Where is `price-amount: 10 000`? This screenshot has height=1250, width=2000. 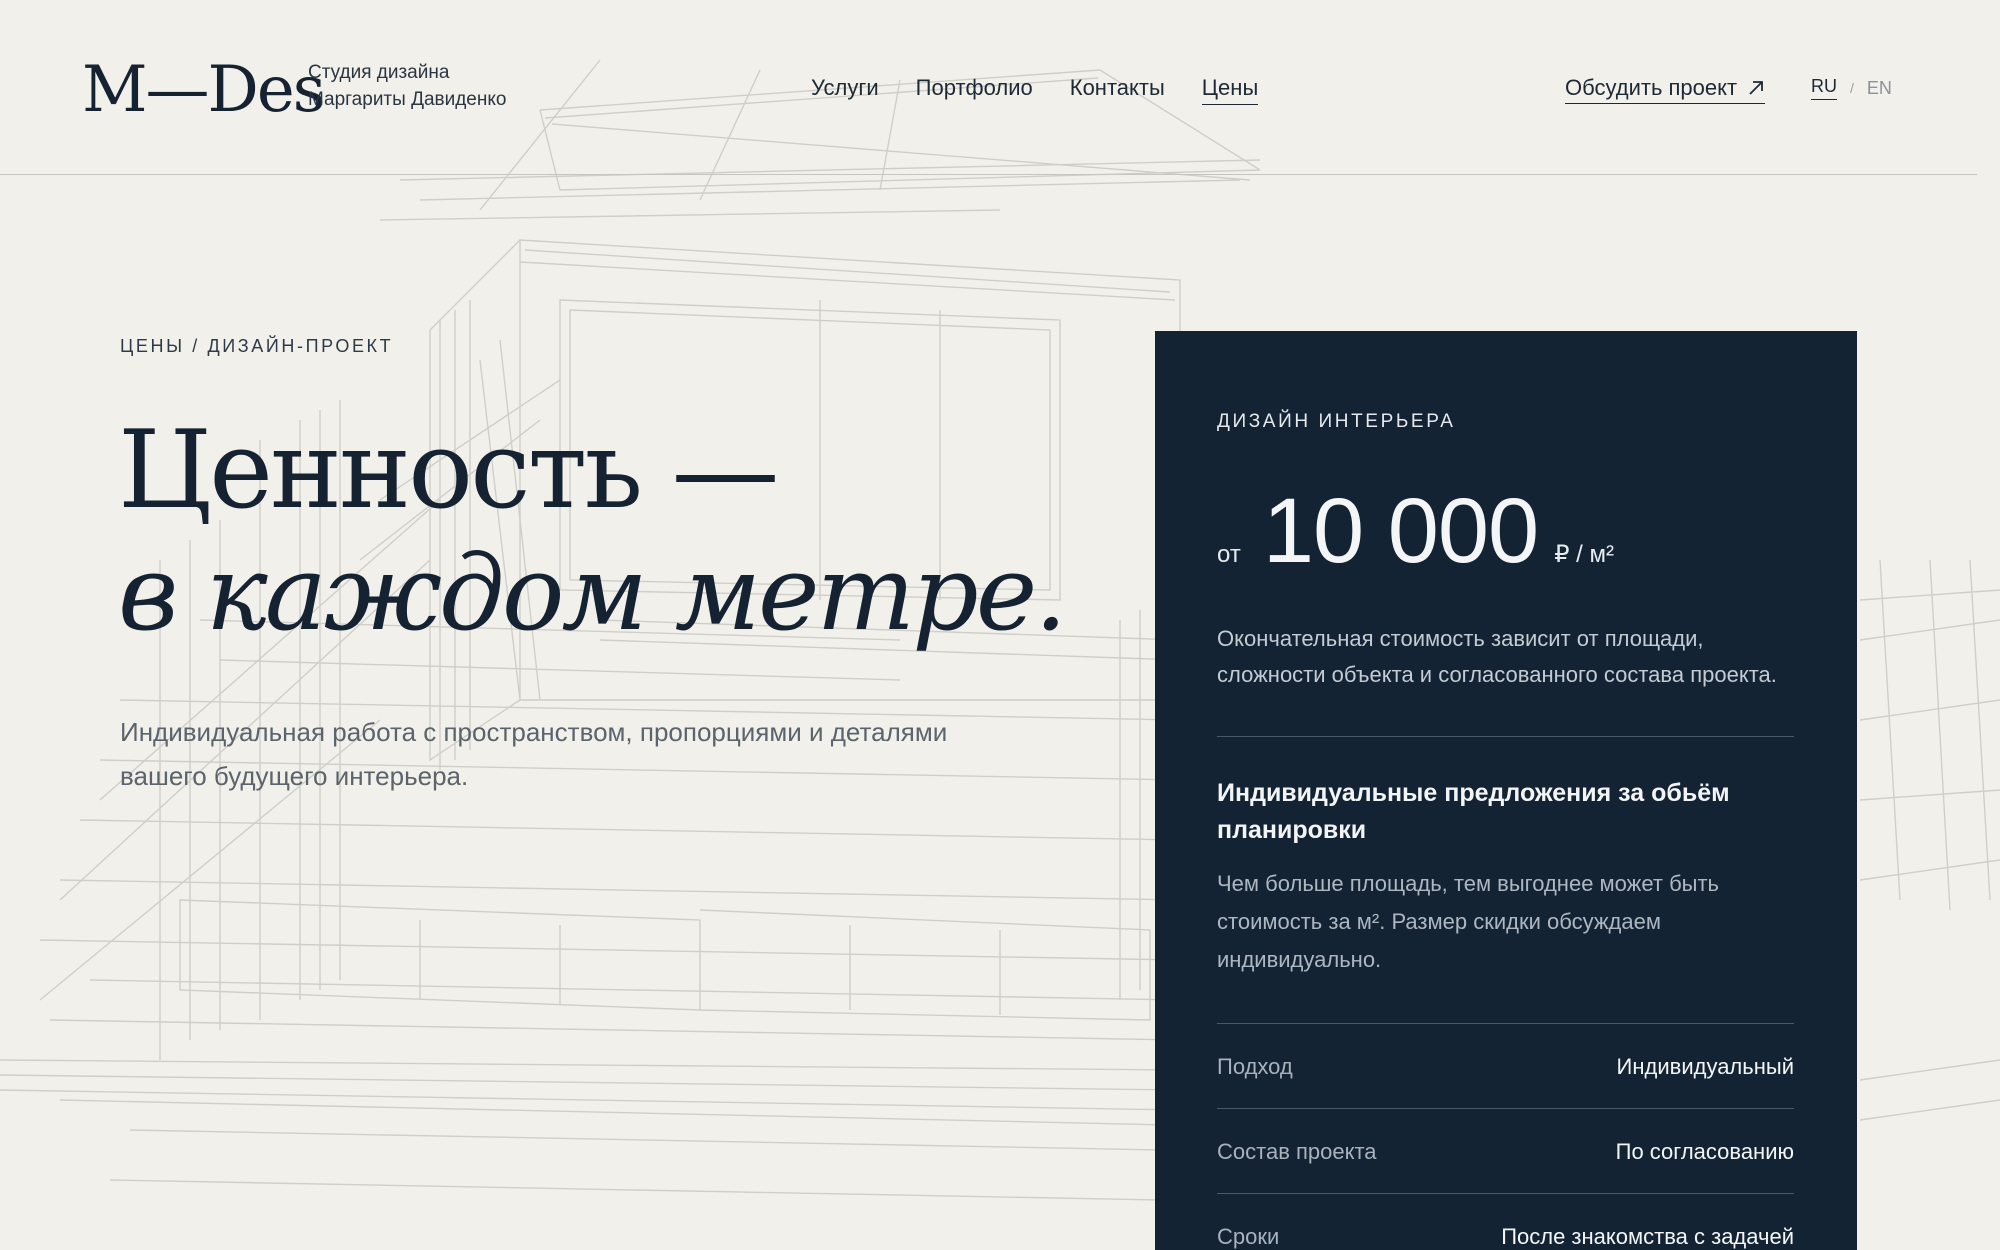 price-amount: 10 000 is located at coordinates (1400, 531).